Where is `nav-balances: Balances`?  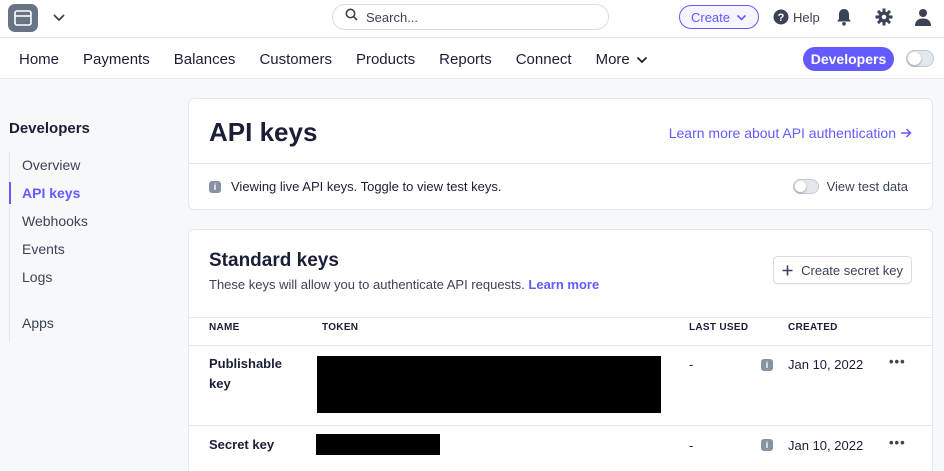 nav-balances: Balances is located at coordinates (205, 59).